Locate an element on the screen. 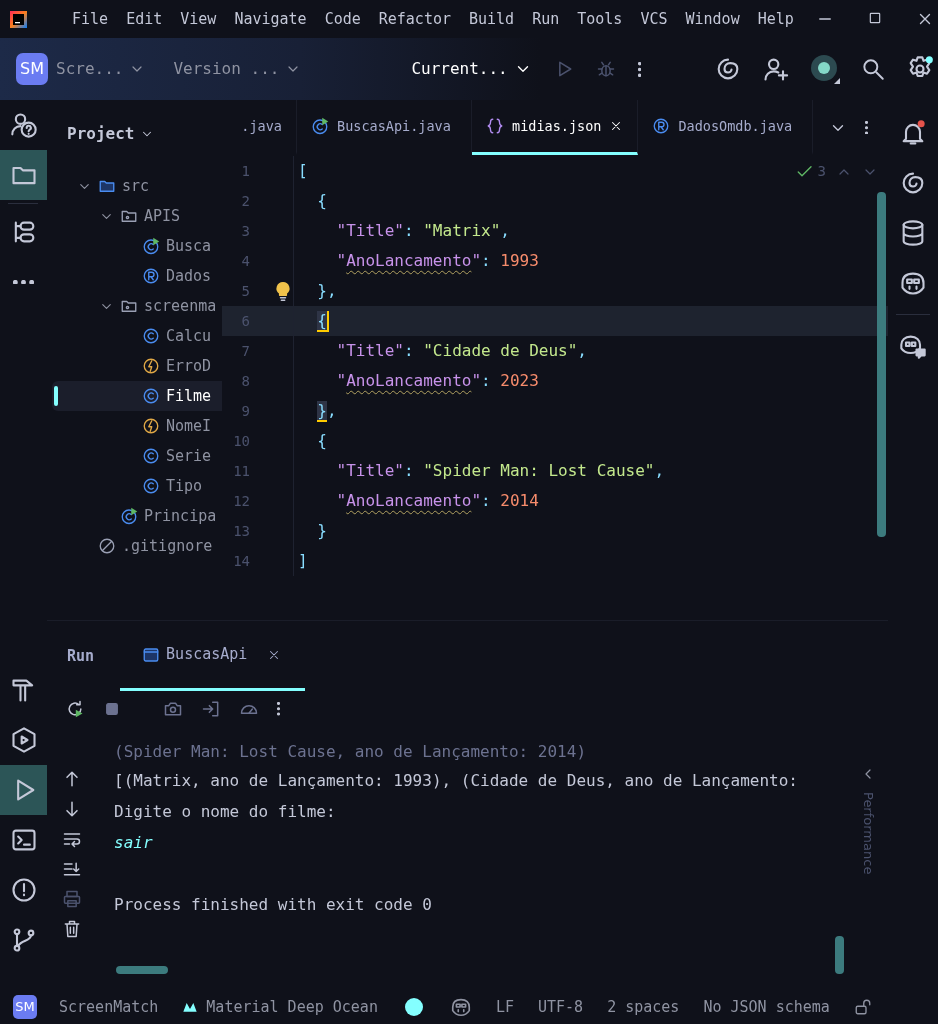  tree-item: Tipo is located at coordinates (137, 486).